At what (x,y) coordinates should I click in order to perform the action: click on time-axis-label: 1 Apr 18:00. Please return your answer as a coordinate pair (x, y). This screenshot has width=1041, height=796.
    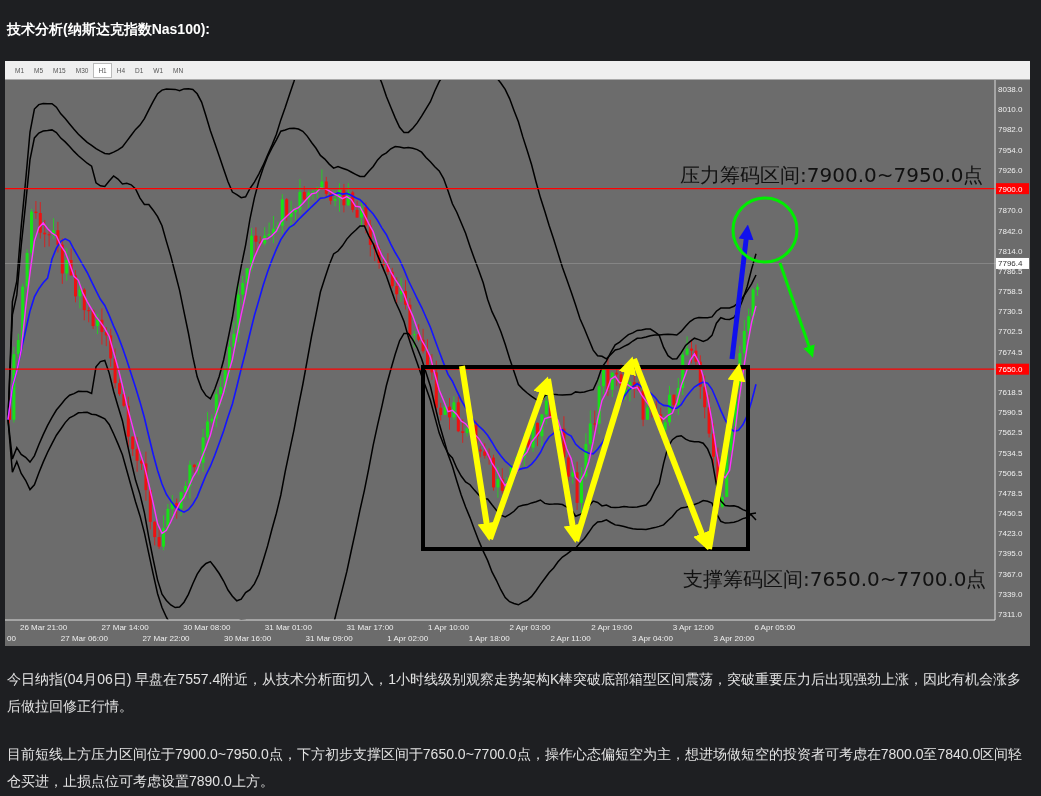
    Looking at the image, I should click on (489, 638).